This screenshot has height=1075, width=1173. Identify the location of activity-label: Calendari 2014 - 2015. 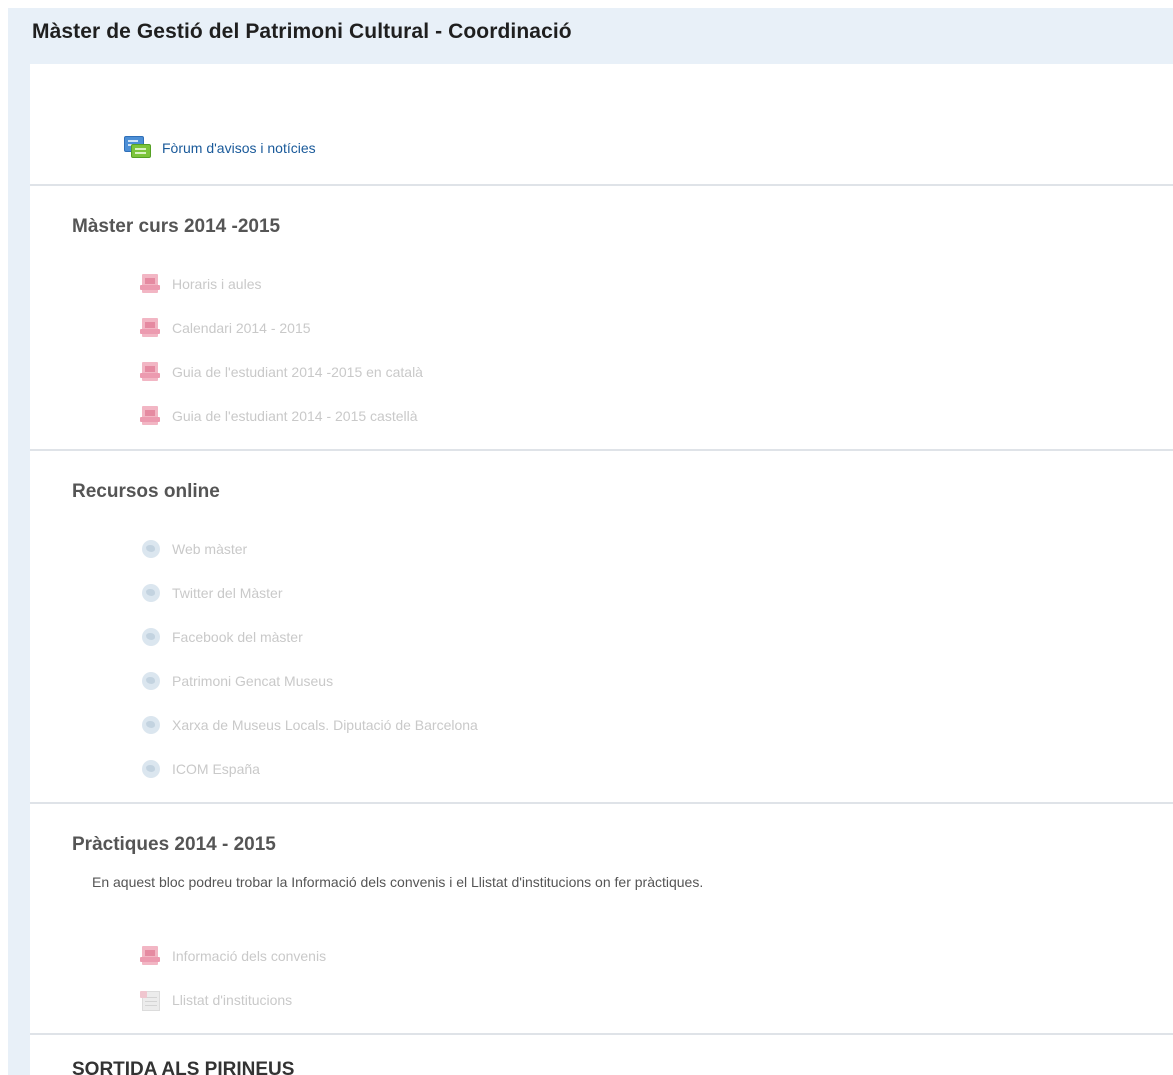
(241, 328).